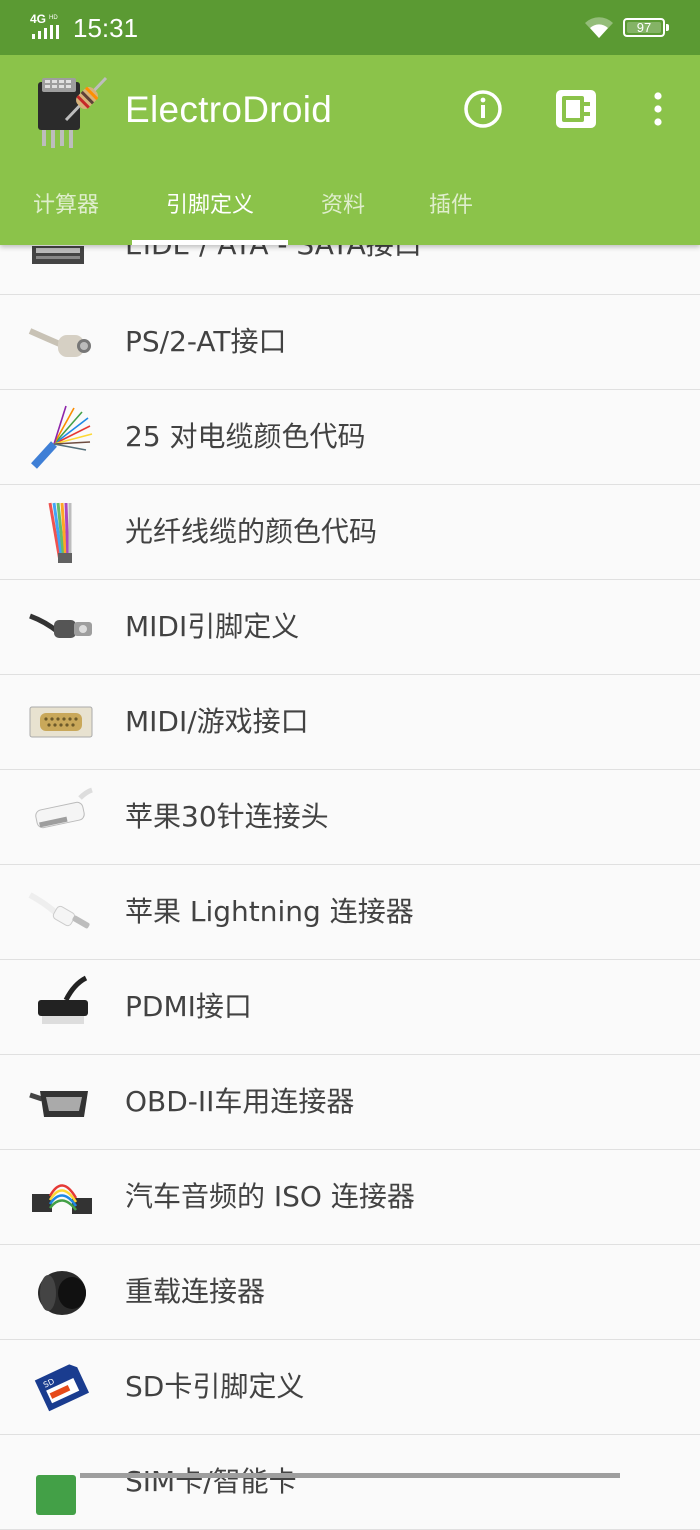  Describe the element at coordinates (269, 911) in the screenshot. I see `list-item-label: 苹果 Lightning 连接器` at that location.